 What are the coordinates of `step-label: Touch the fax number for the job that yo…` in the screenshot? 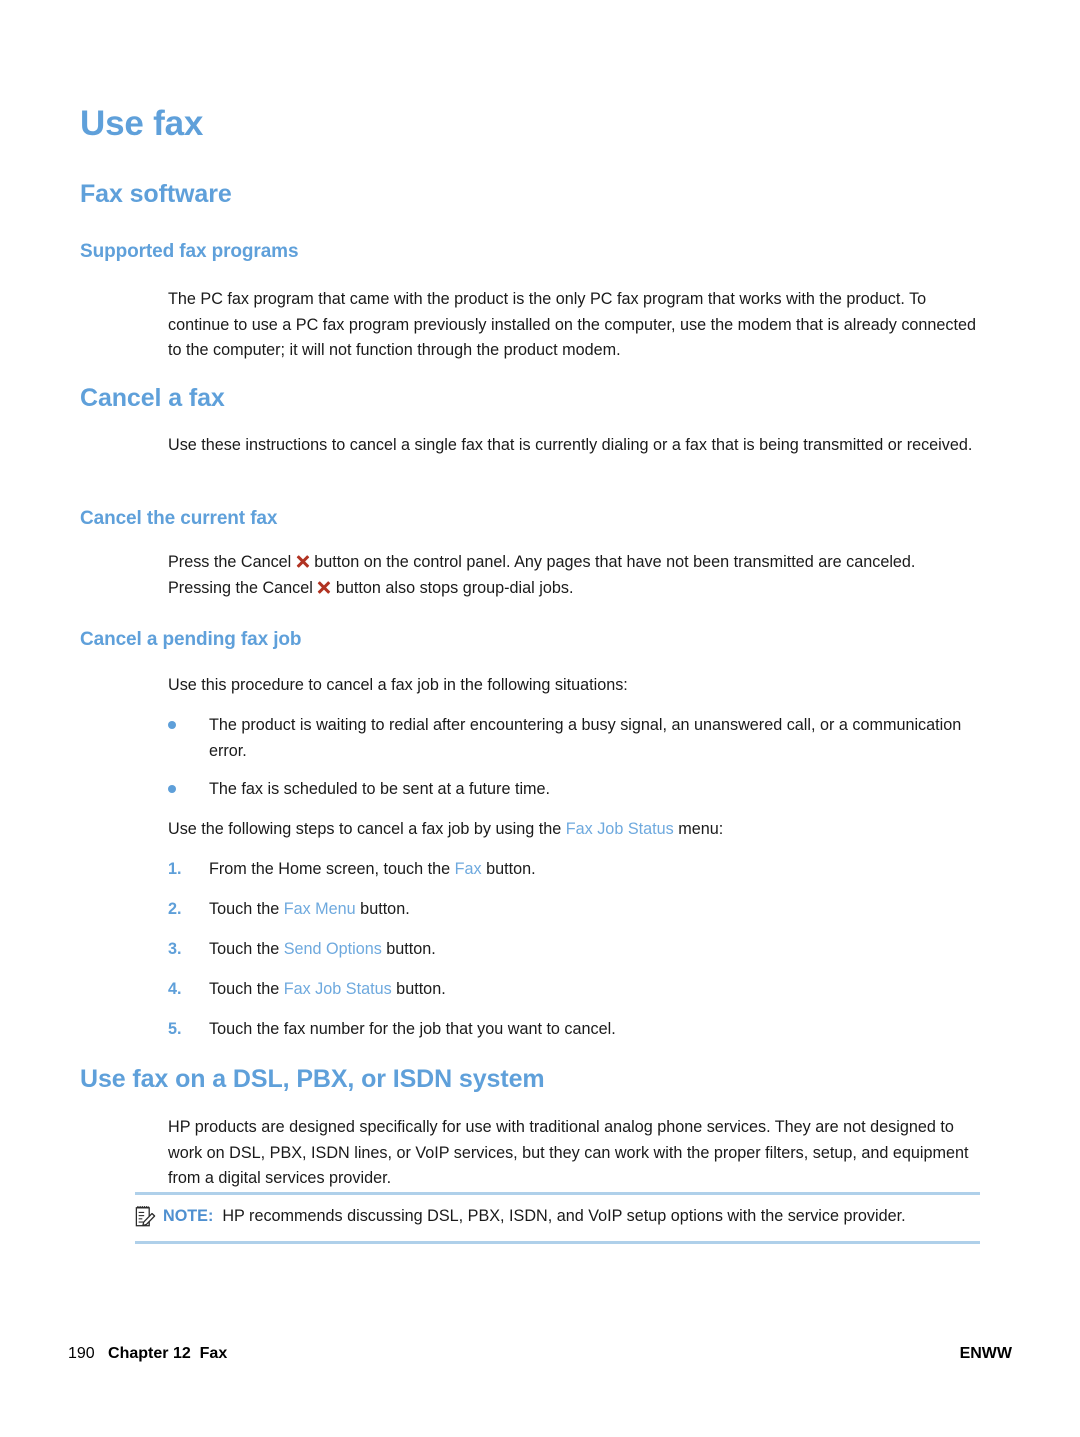 It's located at (583, 1030).